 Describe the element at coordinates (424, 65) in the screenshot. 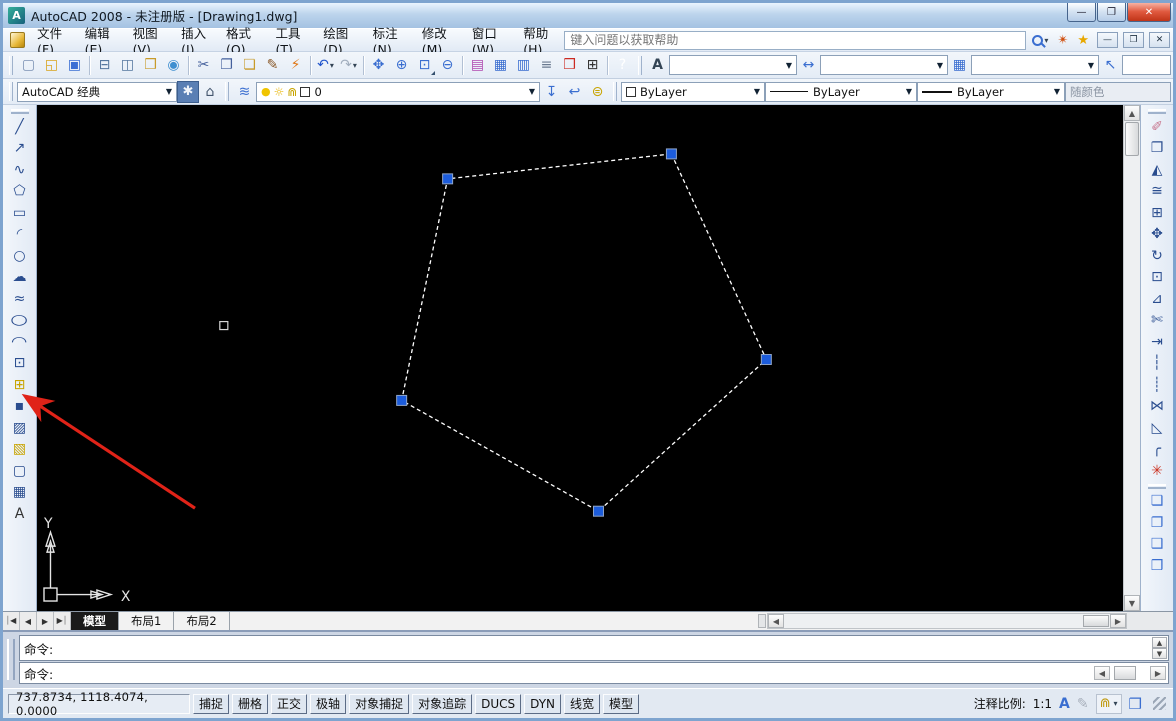

I see `zoom-window-button: ⊡` at that location.